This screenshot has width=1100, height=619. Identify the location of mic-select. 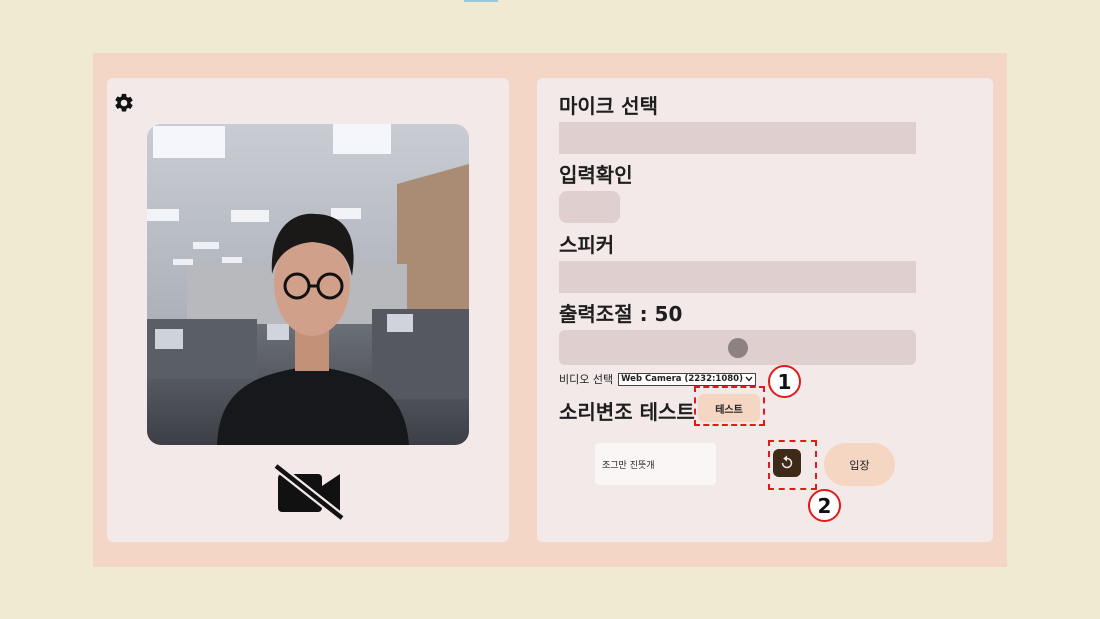
(737, 138).